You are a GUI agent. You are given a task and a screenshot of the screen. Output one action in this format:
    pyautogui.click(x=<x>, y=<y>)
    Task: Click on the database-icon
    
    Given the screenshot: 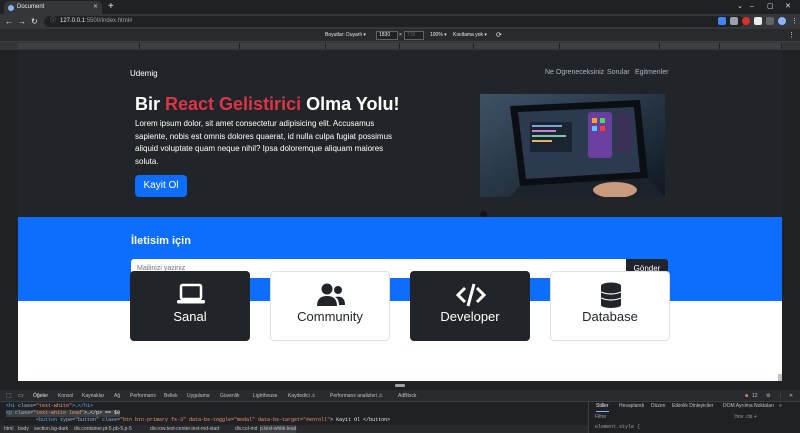 What is the action you would take?
    pyautogui.click(x=611, y=295)
    